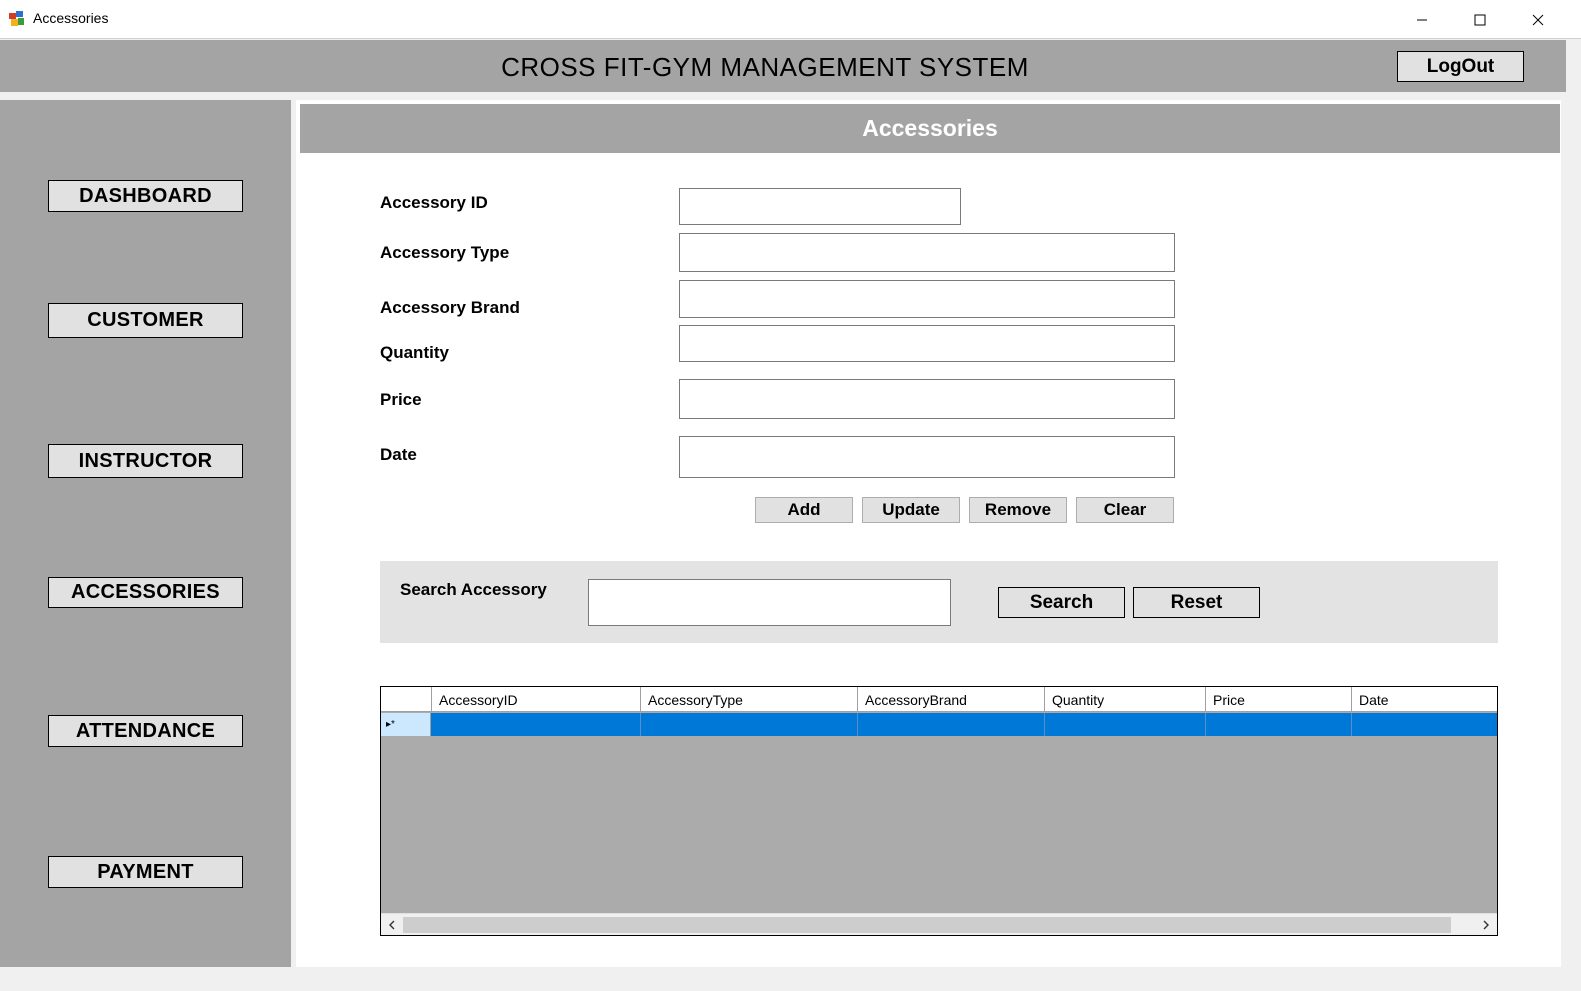  Describe the element at coordinates (820, 206) in the screenshot. I see `accessory-id-input` at that location.